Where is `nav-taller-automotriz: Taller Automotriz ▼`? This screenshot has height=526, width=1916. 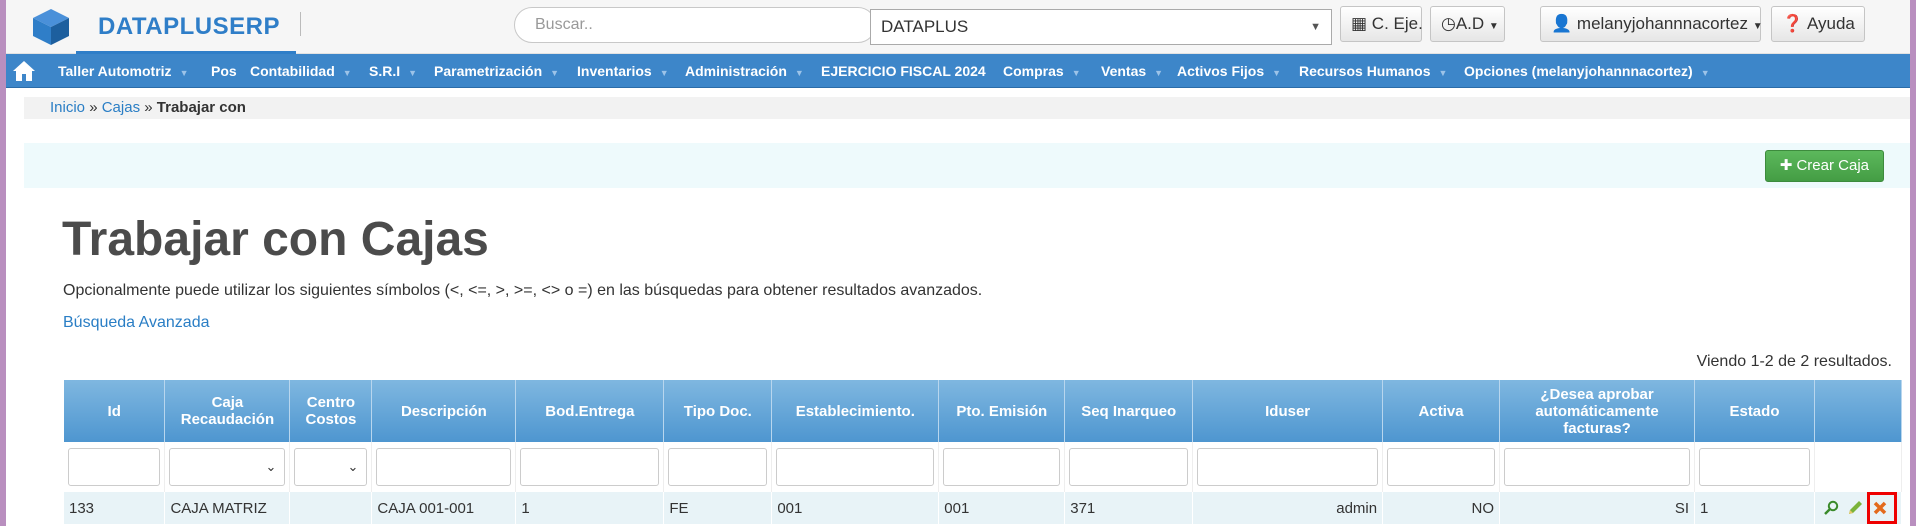
nav-taller-automotriz: Taller Automotriz ▼ is located at coordinates (123, 71).